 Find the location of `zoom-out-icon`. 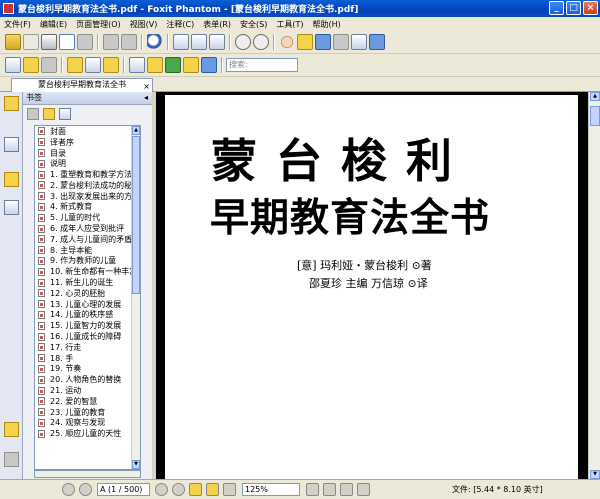

zoom-out-icon is located at coordinates (243, 42).